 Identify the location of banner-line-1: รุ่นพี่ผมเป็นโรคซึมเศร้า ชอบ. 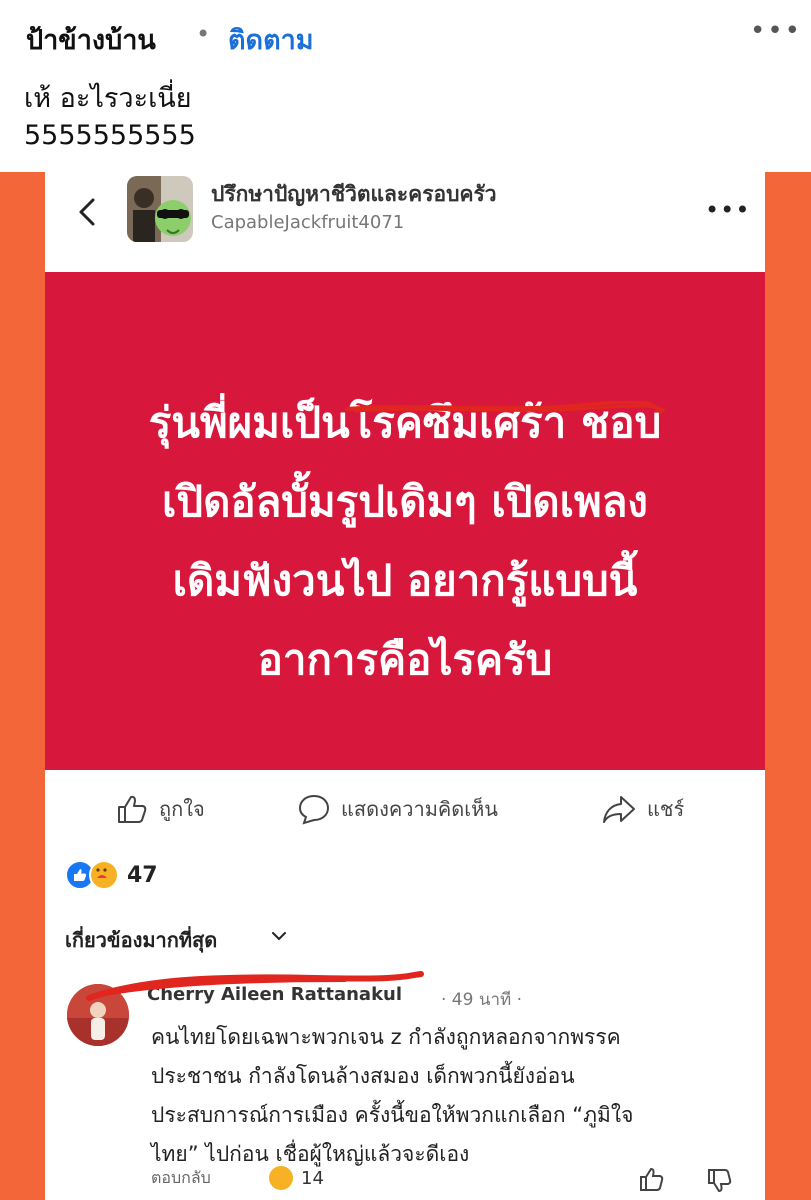
(405, 422).